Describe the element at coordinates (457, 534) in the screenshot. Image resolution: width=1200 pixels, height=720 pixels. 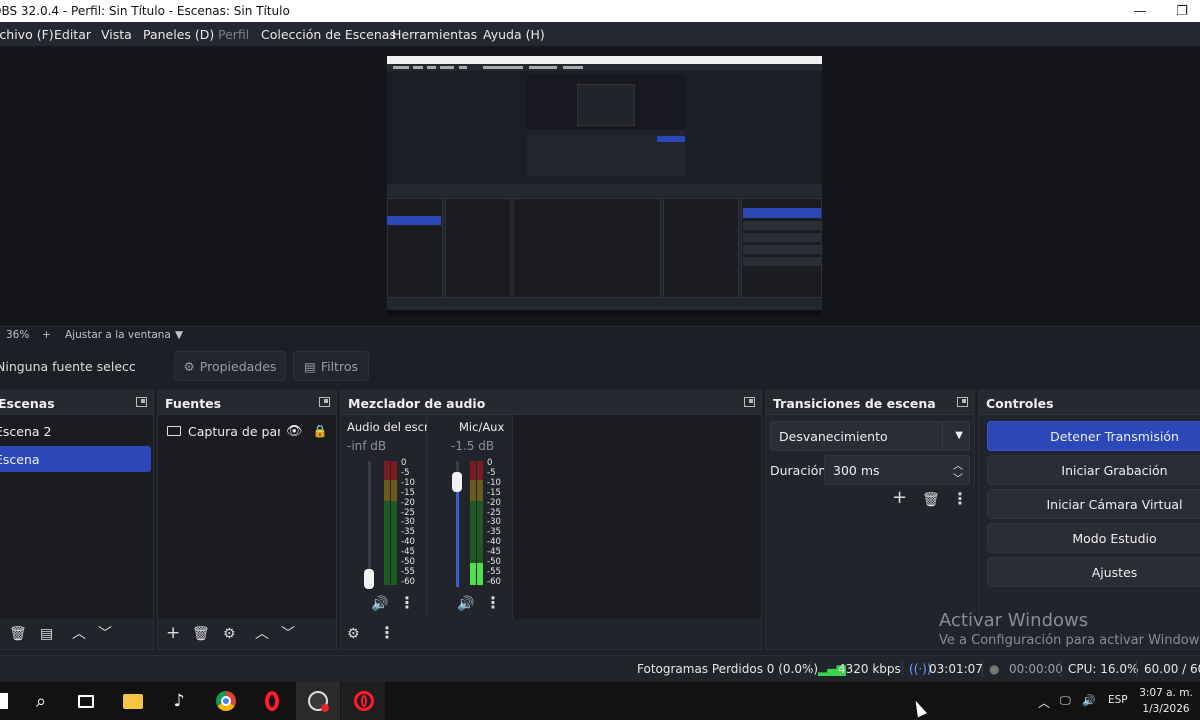
I see `volume-slider-fill` at that location.